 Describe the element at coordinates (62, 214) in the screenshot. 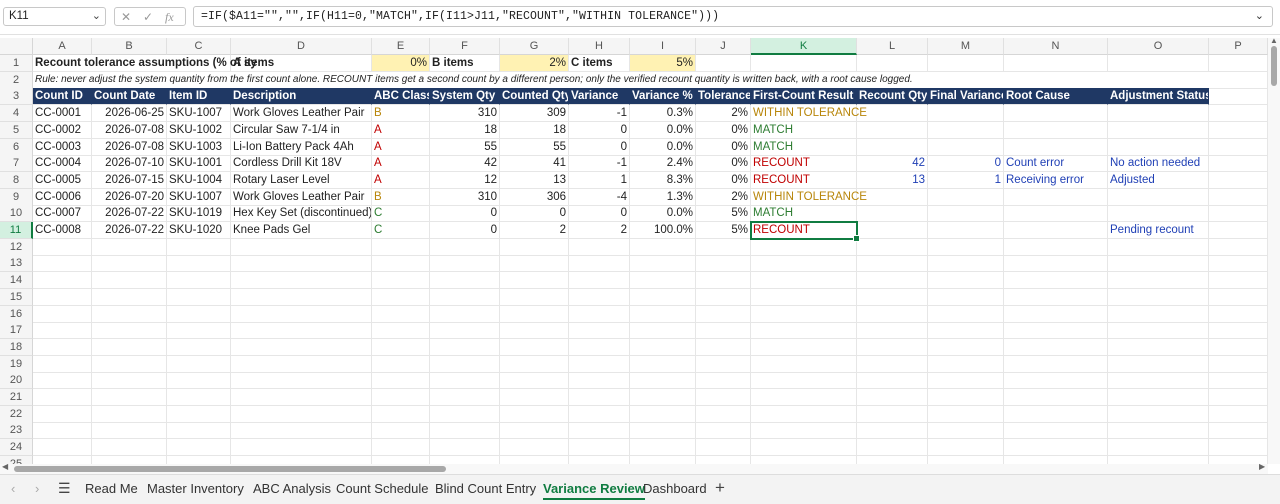

I see `table-cell: CC-0007` at that location.